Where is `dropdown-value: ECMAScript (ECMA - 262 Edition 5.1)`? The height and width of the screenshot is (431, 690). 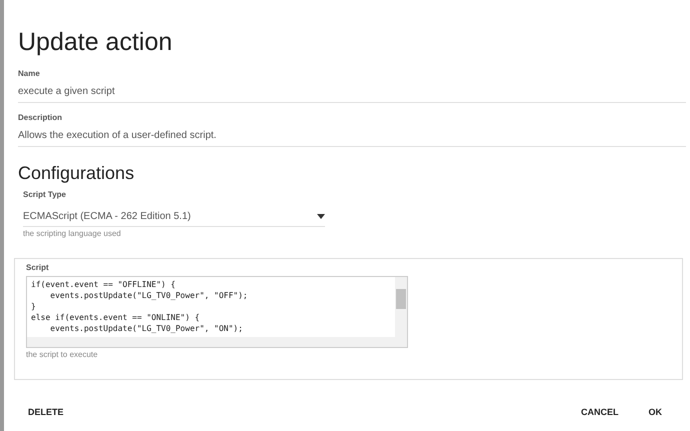
dropdown-value: ECMAScript (ECMA - 262 Edition 5.1) is located at coordinates (107, 216).